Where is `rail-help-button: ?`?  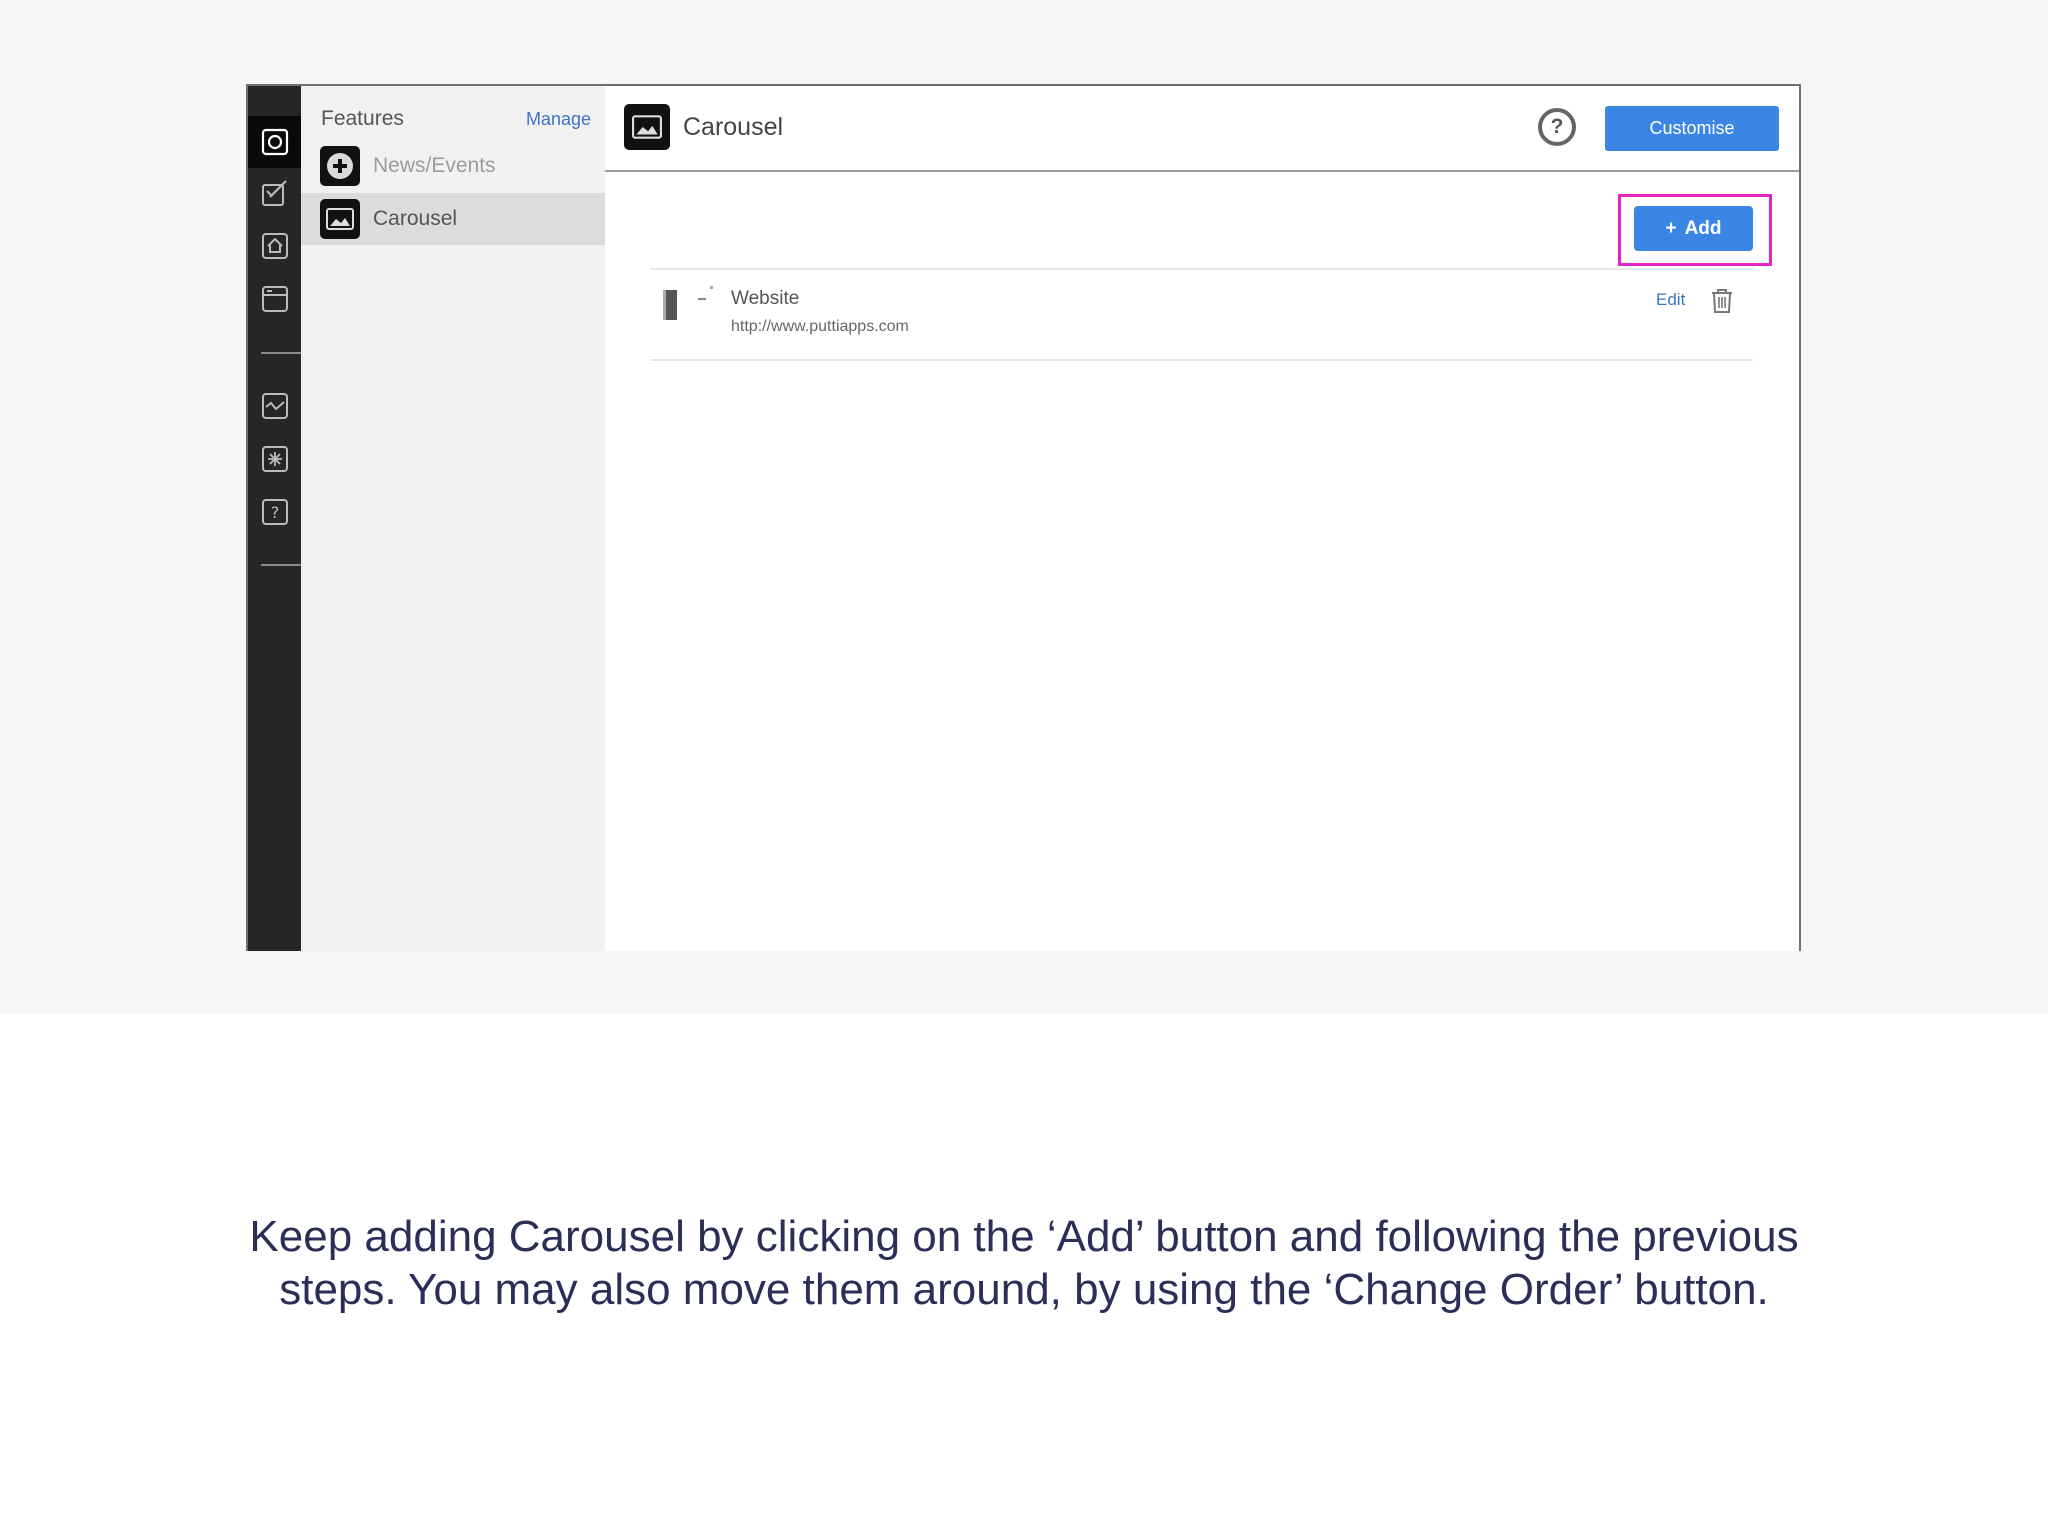 rail-help-button: ? is located at coordinates (274, 512).